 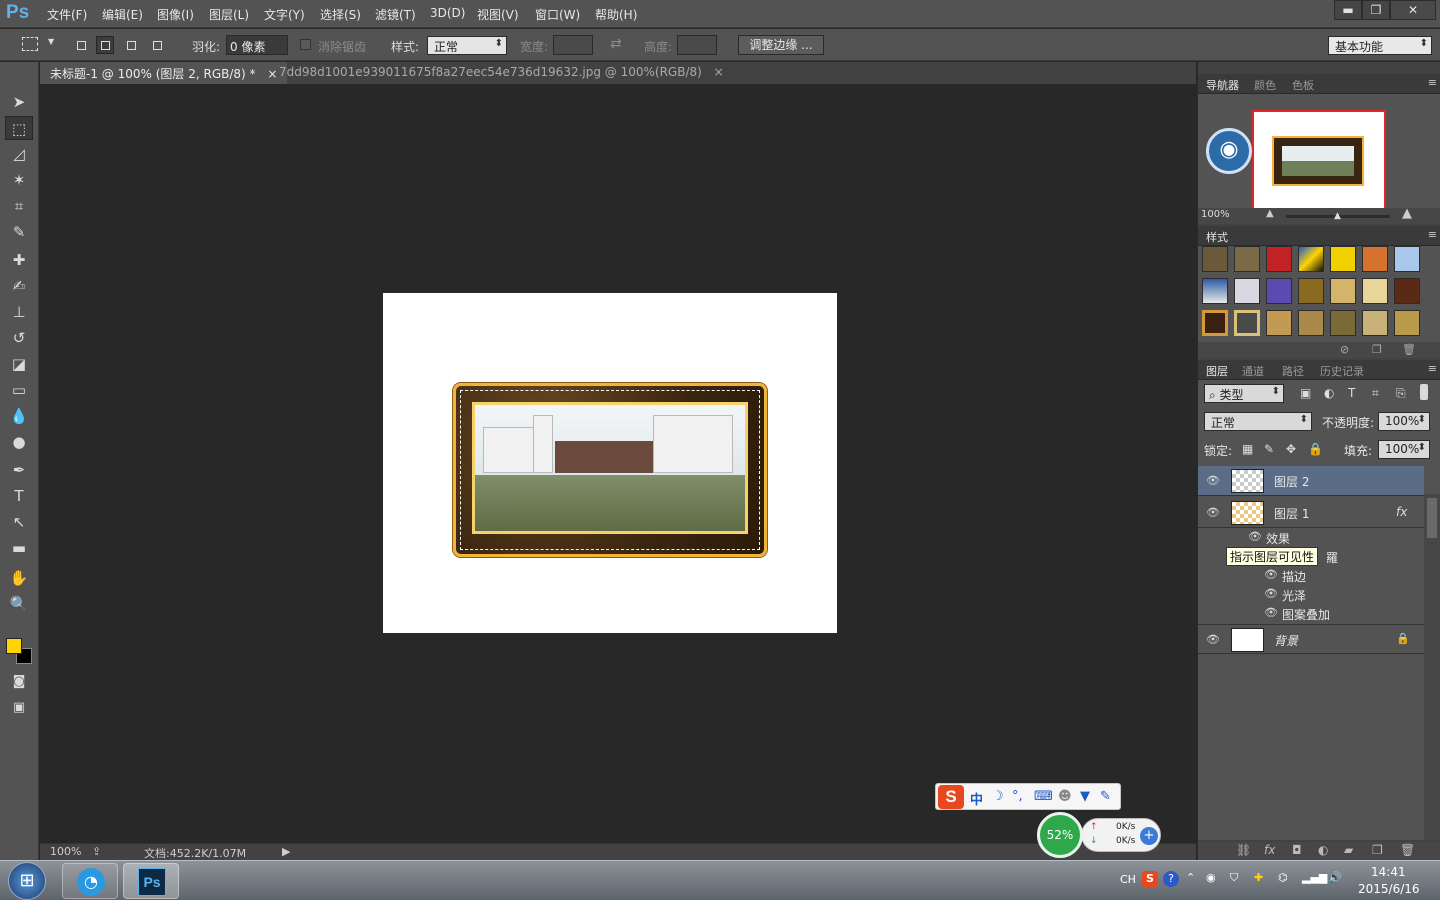 I want to click on marquee-tool-preset-icon, so click(x=30, y=44).